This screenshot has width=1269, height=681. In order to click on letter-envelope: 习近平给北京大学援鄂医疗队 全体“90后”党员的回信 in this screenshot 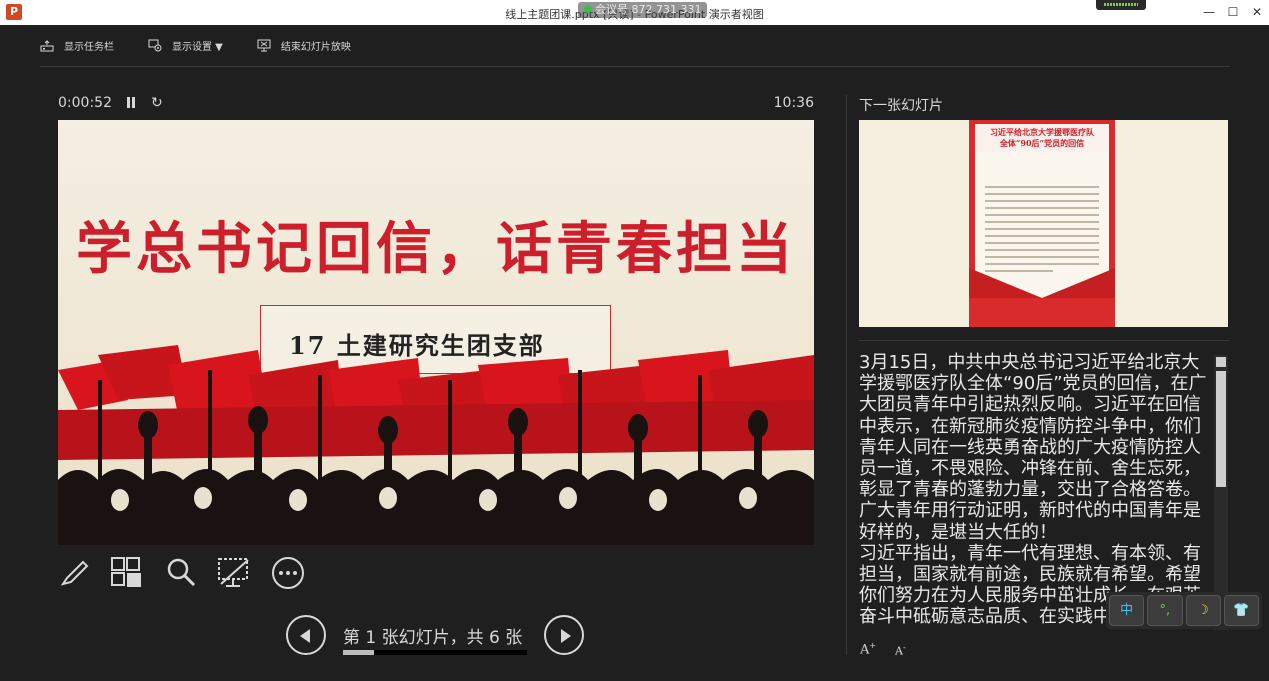, I will do `click(1042, 223)`.